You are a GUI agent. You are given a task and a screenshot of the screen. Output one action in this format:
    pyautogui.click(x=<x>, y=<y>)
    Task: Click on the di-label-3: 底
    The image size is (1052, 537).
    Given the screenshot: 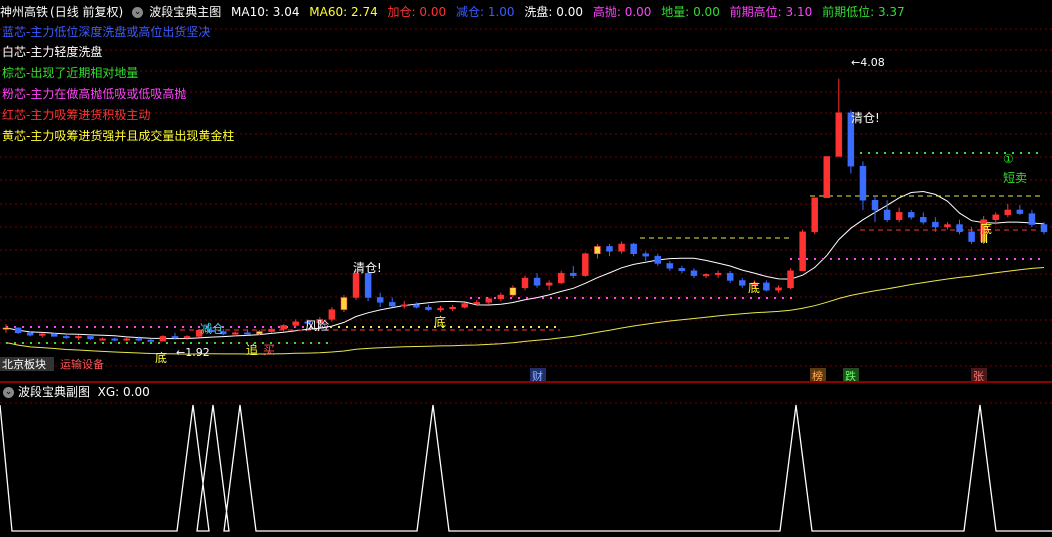 What is the action you would take?
    pyautogui.click(x=754, y=287)
    